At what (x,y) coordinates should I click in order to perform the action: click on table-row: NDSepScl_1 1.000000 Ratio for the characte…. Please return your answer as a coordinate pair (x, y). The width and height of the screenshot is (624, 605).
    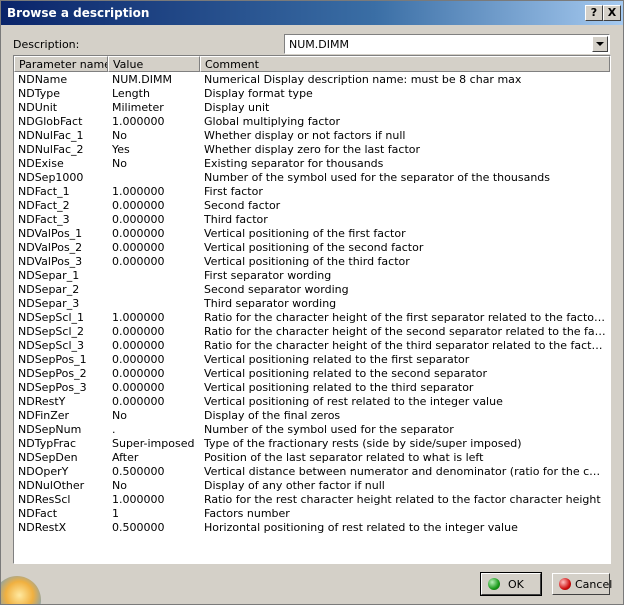
    Looking at the image, I should click on (312, 318).